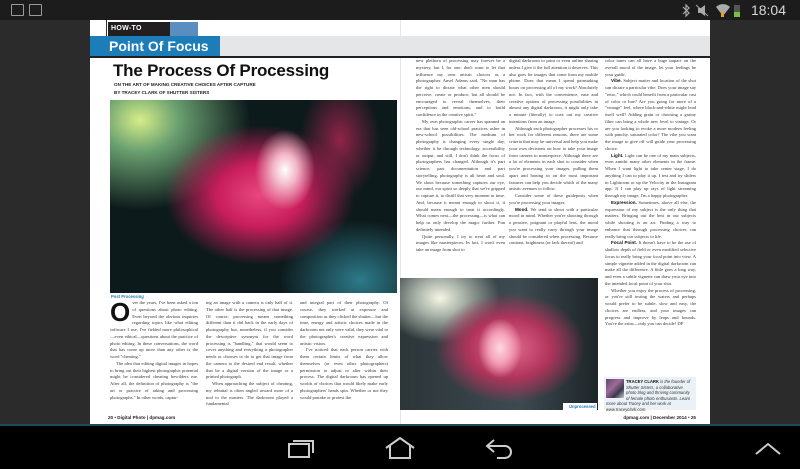  What do you see at coordinates (702, 10) in the screenshot?
I see `mute-icon` at bounding box center [702, 10].